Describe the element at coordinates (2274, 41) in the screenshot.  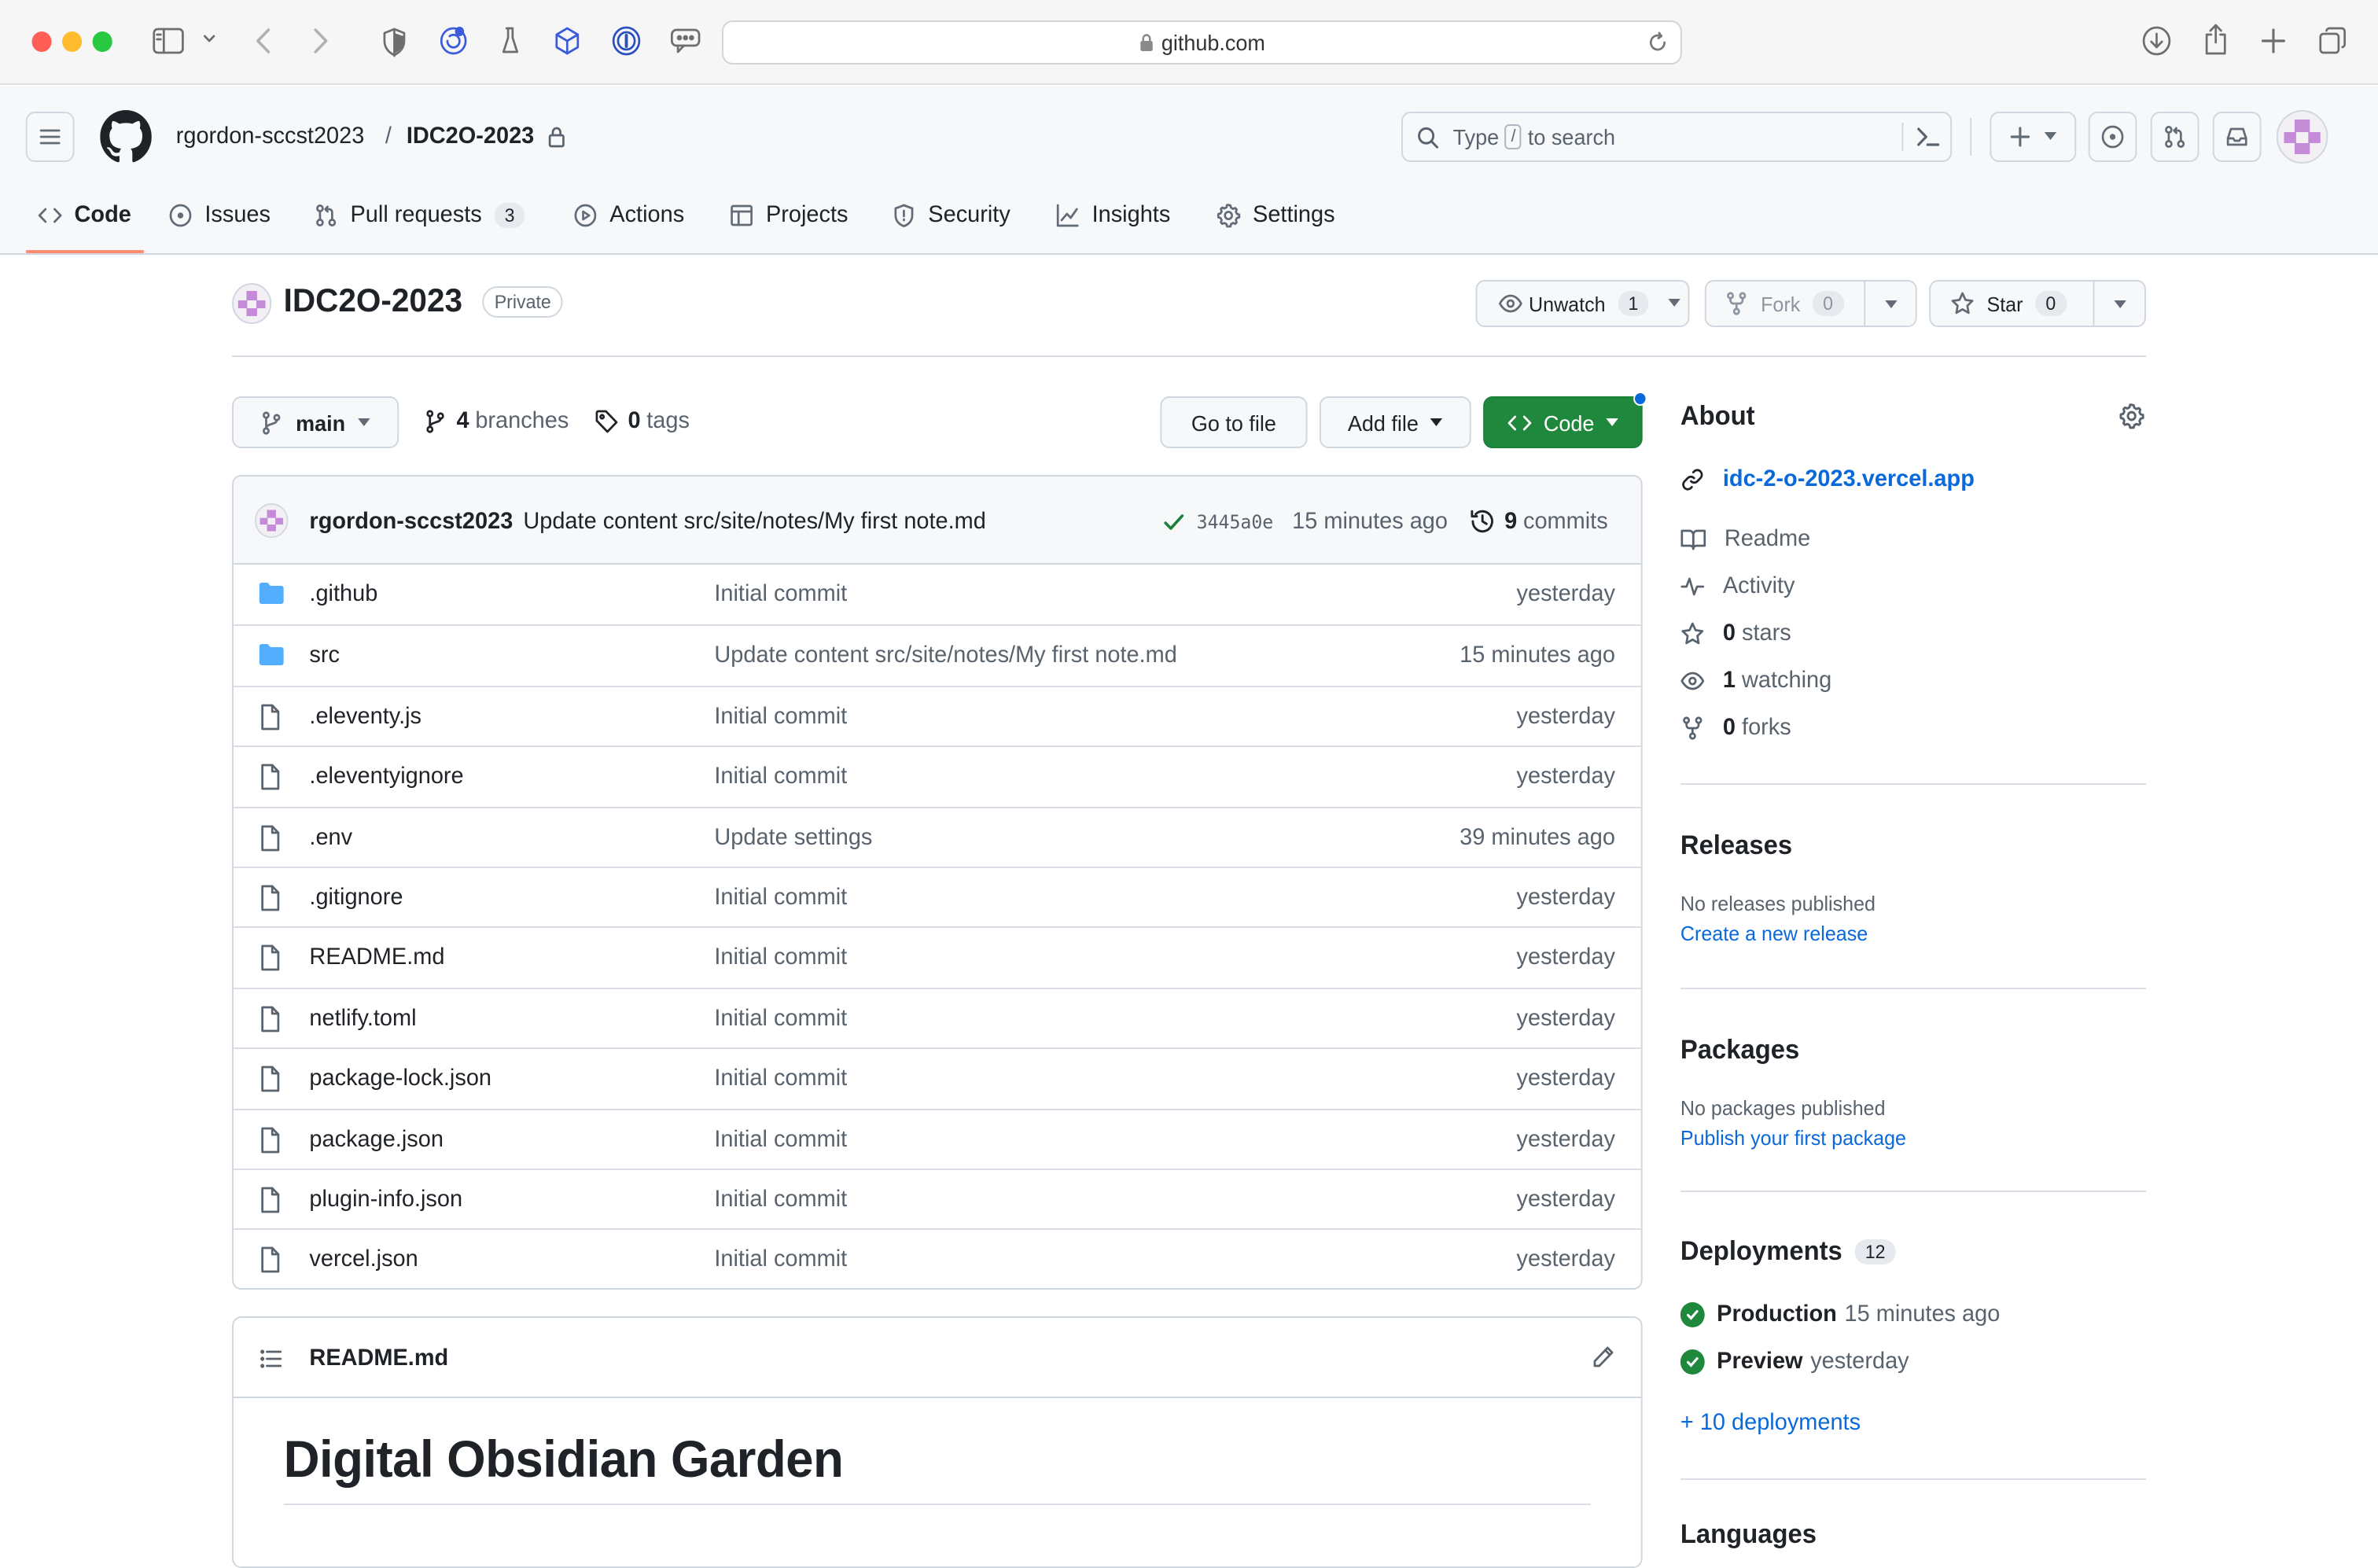
I see `new-tab-icon` at that location.